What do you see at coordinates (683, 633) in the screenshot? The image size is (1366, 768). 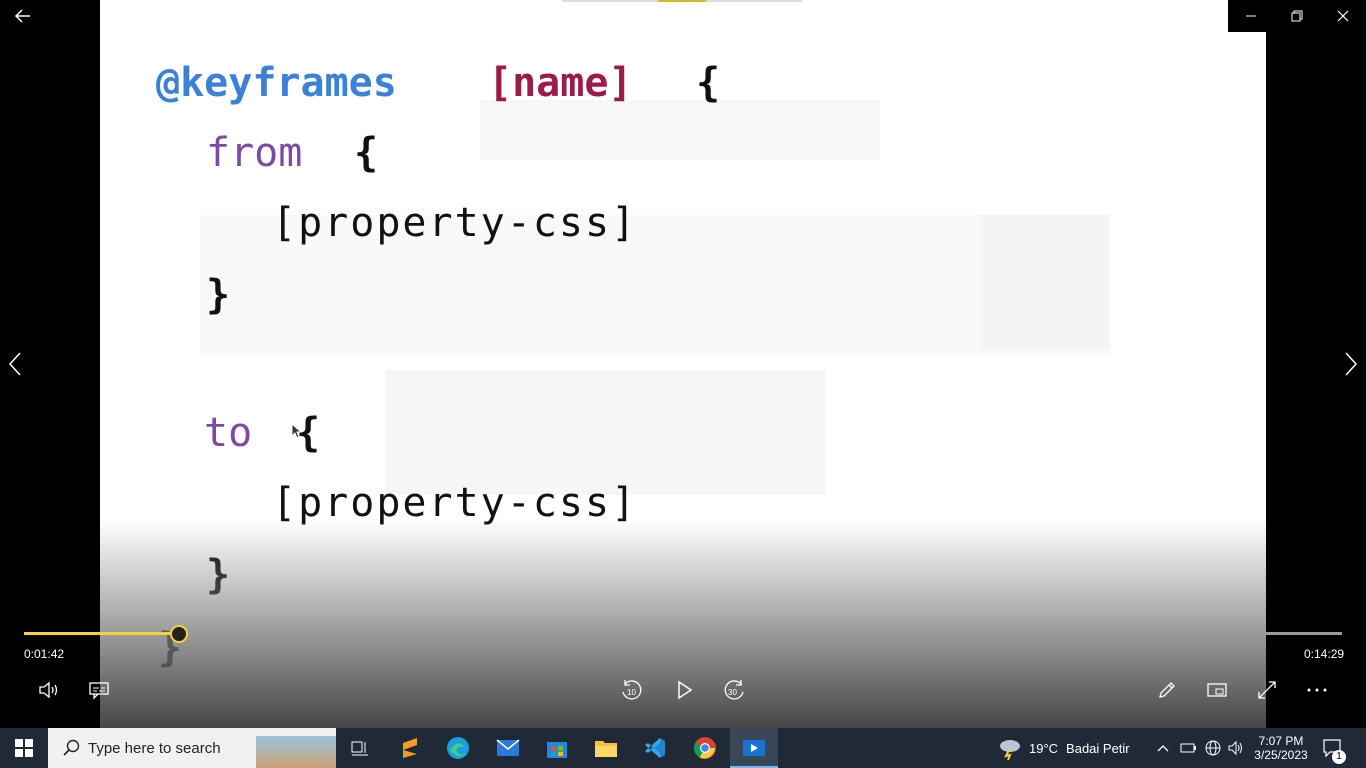 I see `seek-track` at bounding box center [683, 633].